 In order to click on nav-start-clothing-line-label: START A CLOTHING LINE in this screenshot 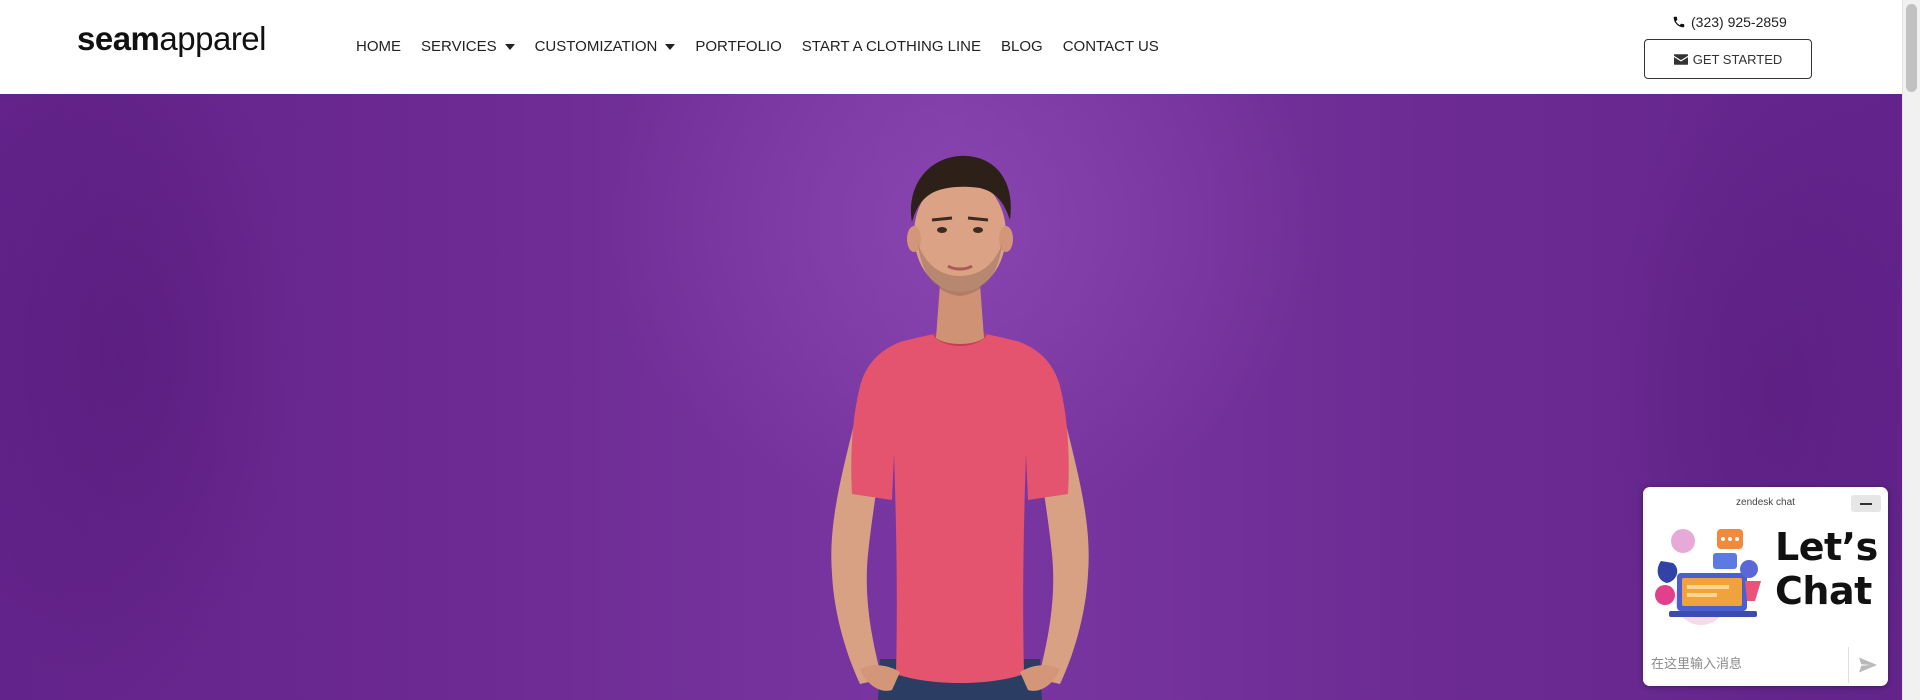, I will do `click(891, 46)`.